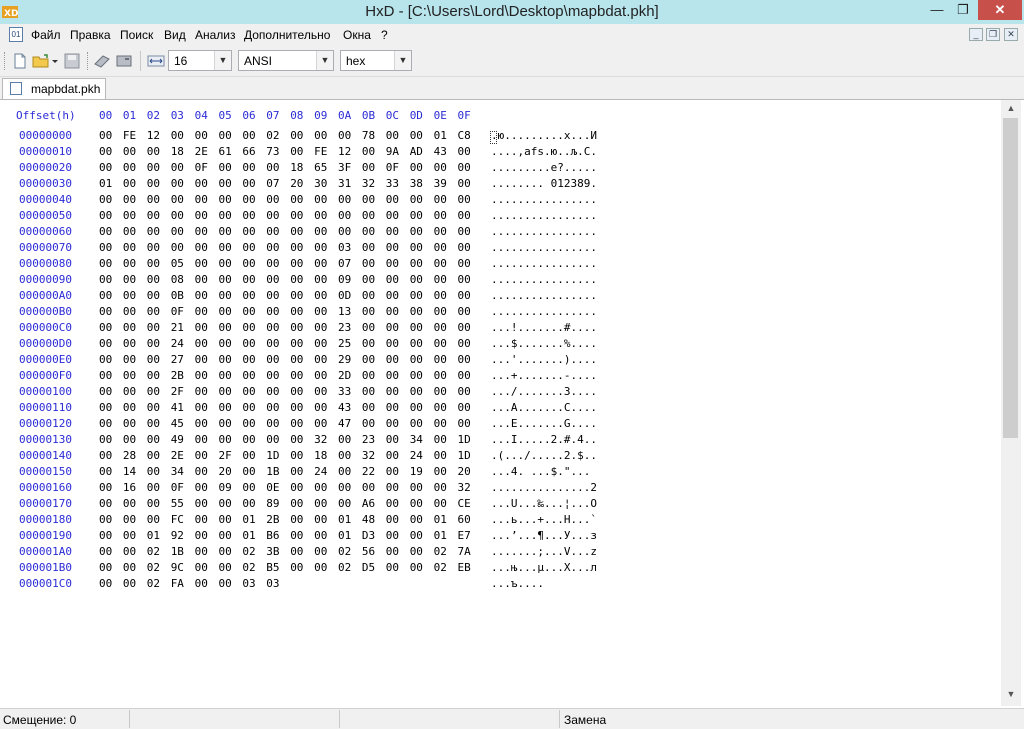 The image size is (1024, 729). Describe the element at coordinates (177, 471) in the screenshot. I see `hex-byte: 34` at that location.